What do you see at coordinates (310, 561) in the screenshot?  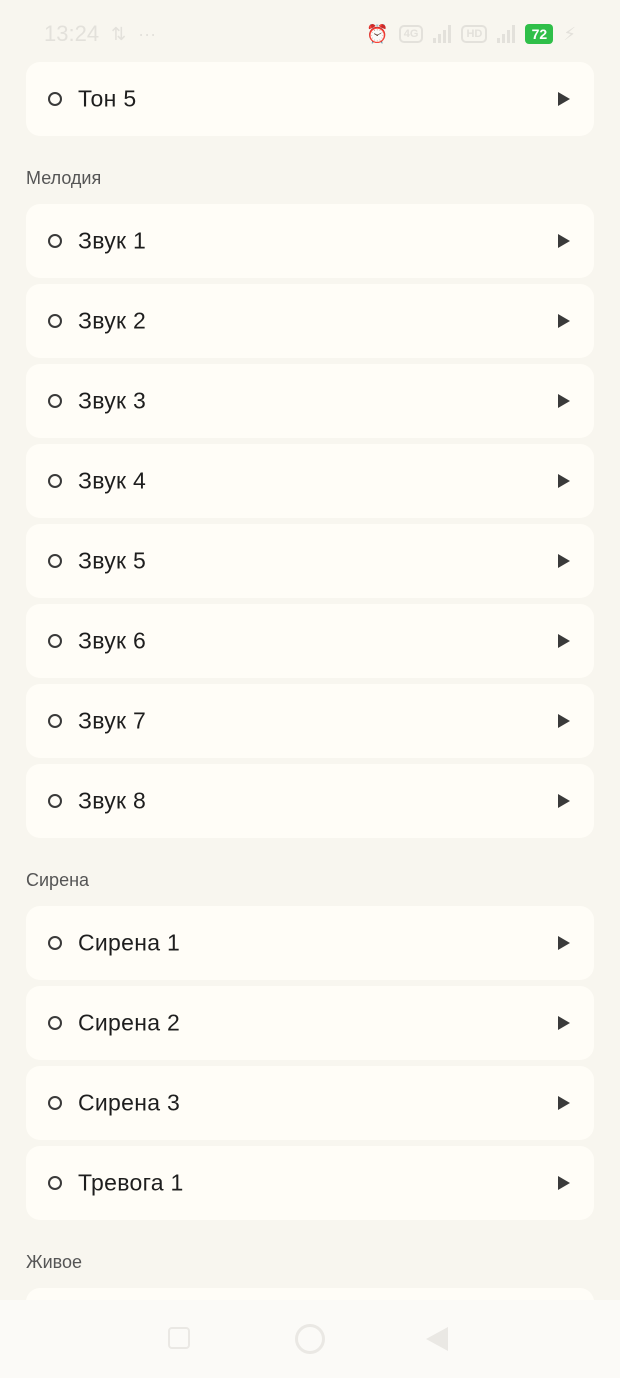 I see `sound-item: Звук 5` at bounding box center [310, 561].